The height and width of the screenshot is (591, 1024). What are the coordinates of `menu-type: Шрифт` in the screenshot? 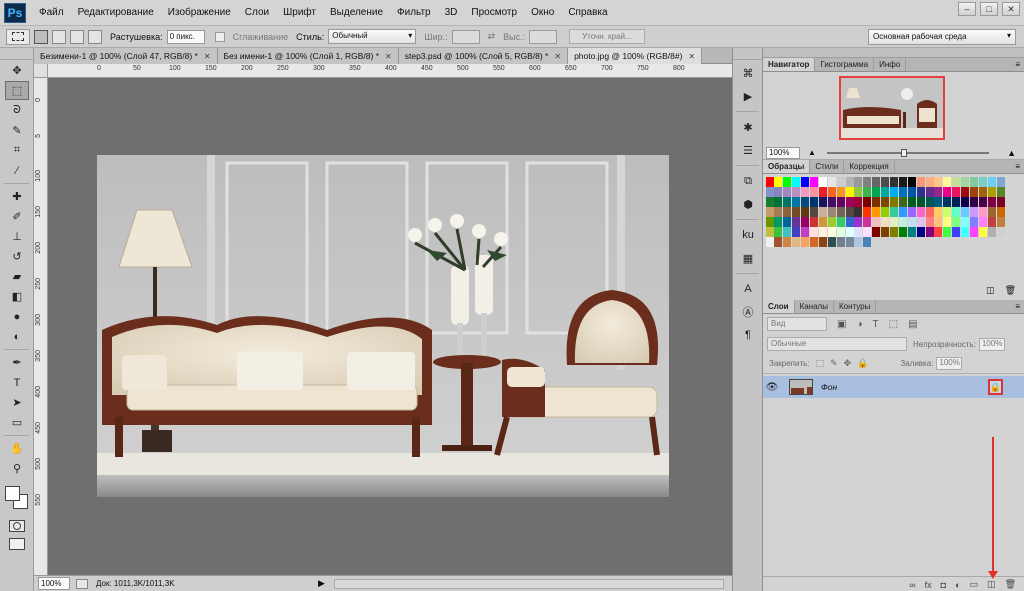 It's located at (299, 12).